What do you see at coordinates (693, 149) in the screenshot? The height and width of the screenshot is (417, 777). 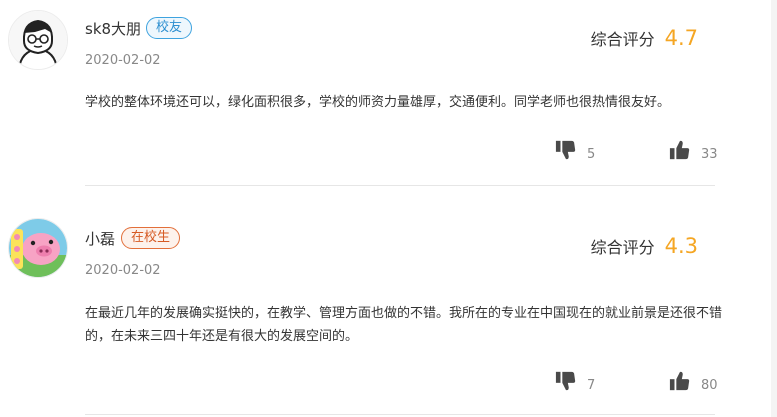 I see `like-button: 33` at bounding box center [693, 149].